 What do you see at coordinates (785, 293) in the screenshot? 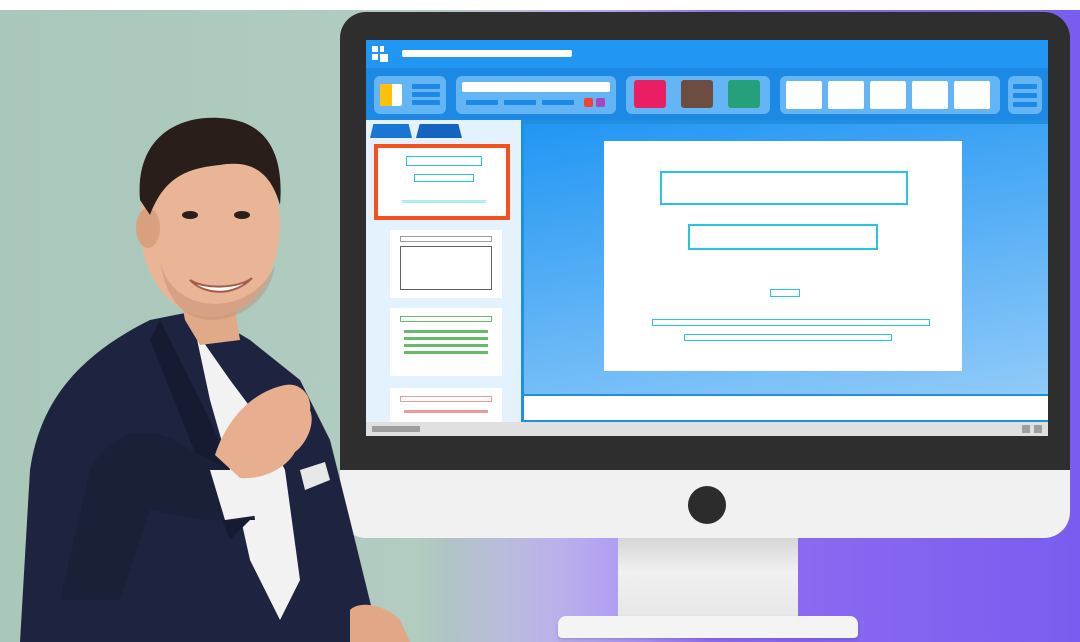
I see `small-placeholder-box` at bounding box center [785, 293].